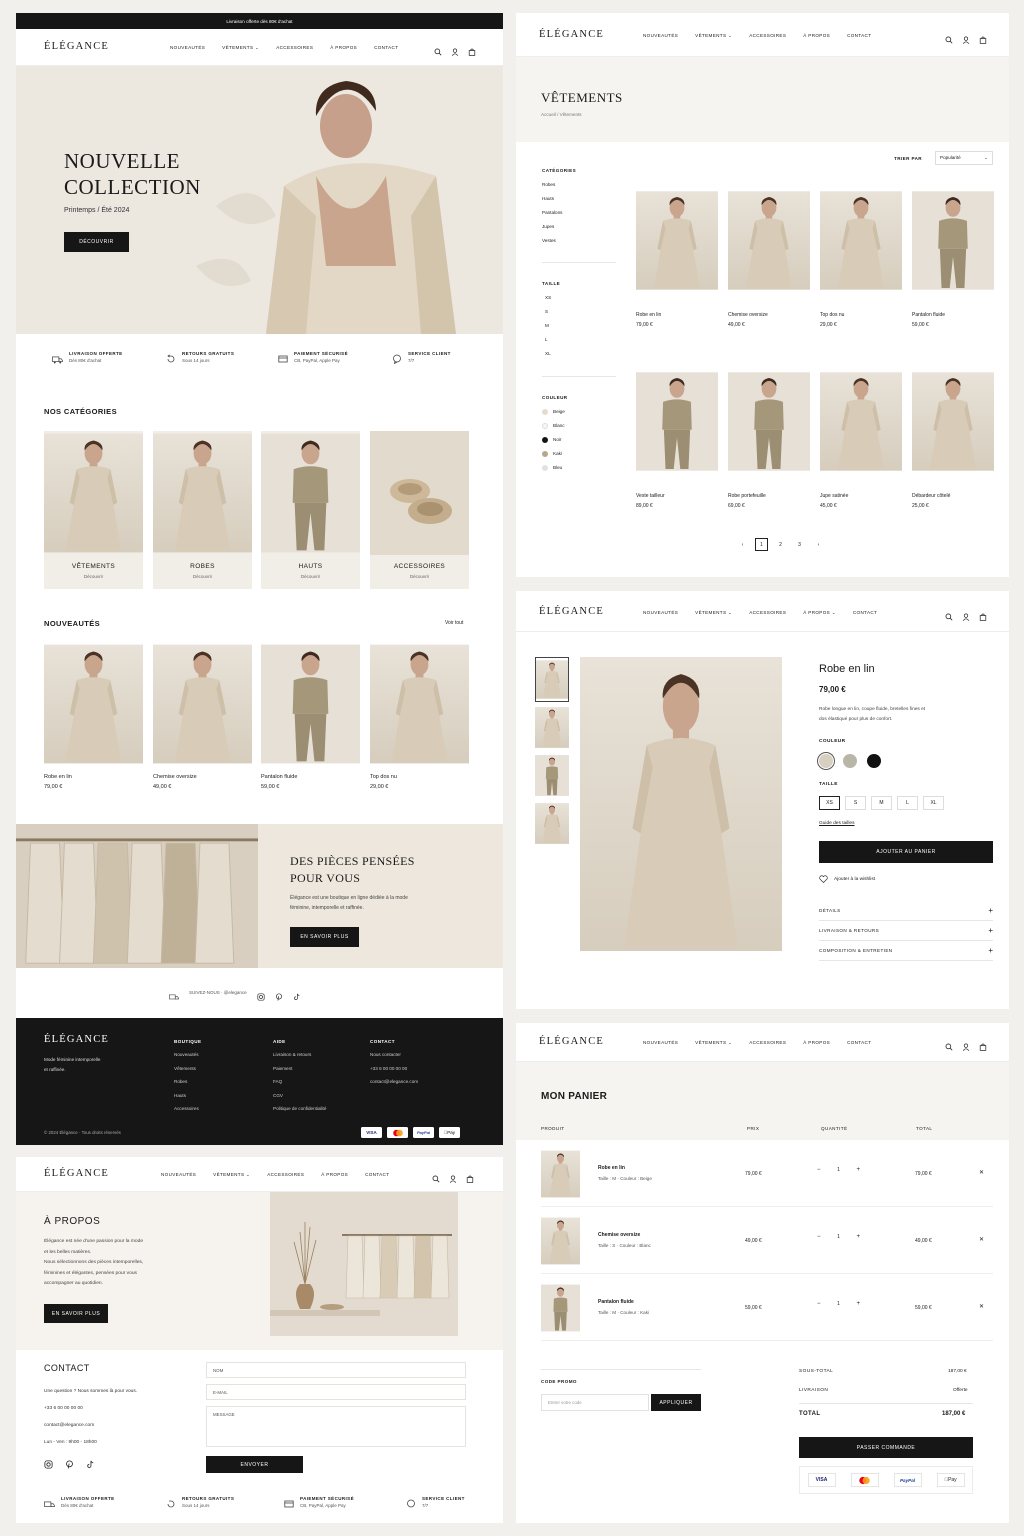 This screenshot has height=1536, width=1024. Describe the element at coordinates (551, 326) in the screenshot. I see `filter-option: M` at that location.